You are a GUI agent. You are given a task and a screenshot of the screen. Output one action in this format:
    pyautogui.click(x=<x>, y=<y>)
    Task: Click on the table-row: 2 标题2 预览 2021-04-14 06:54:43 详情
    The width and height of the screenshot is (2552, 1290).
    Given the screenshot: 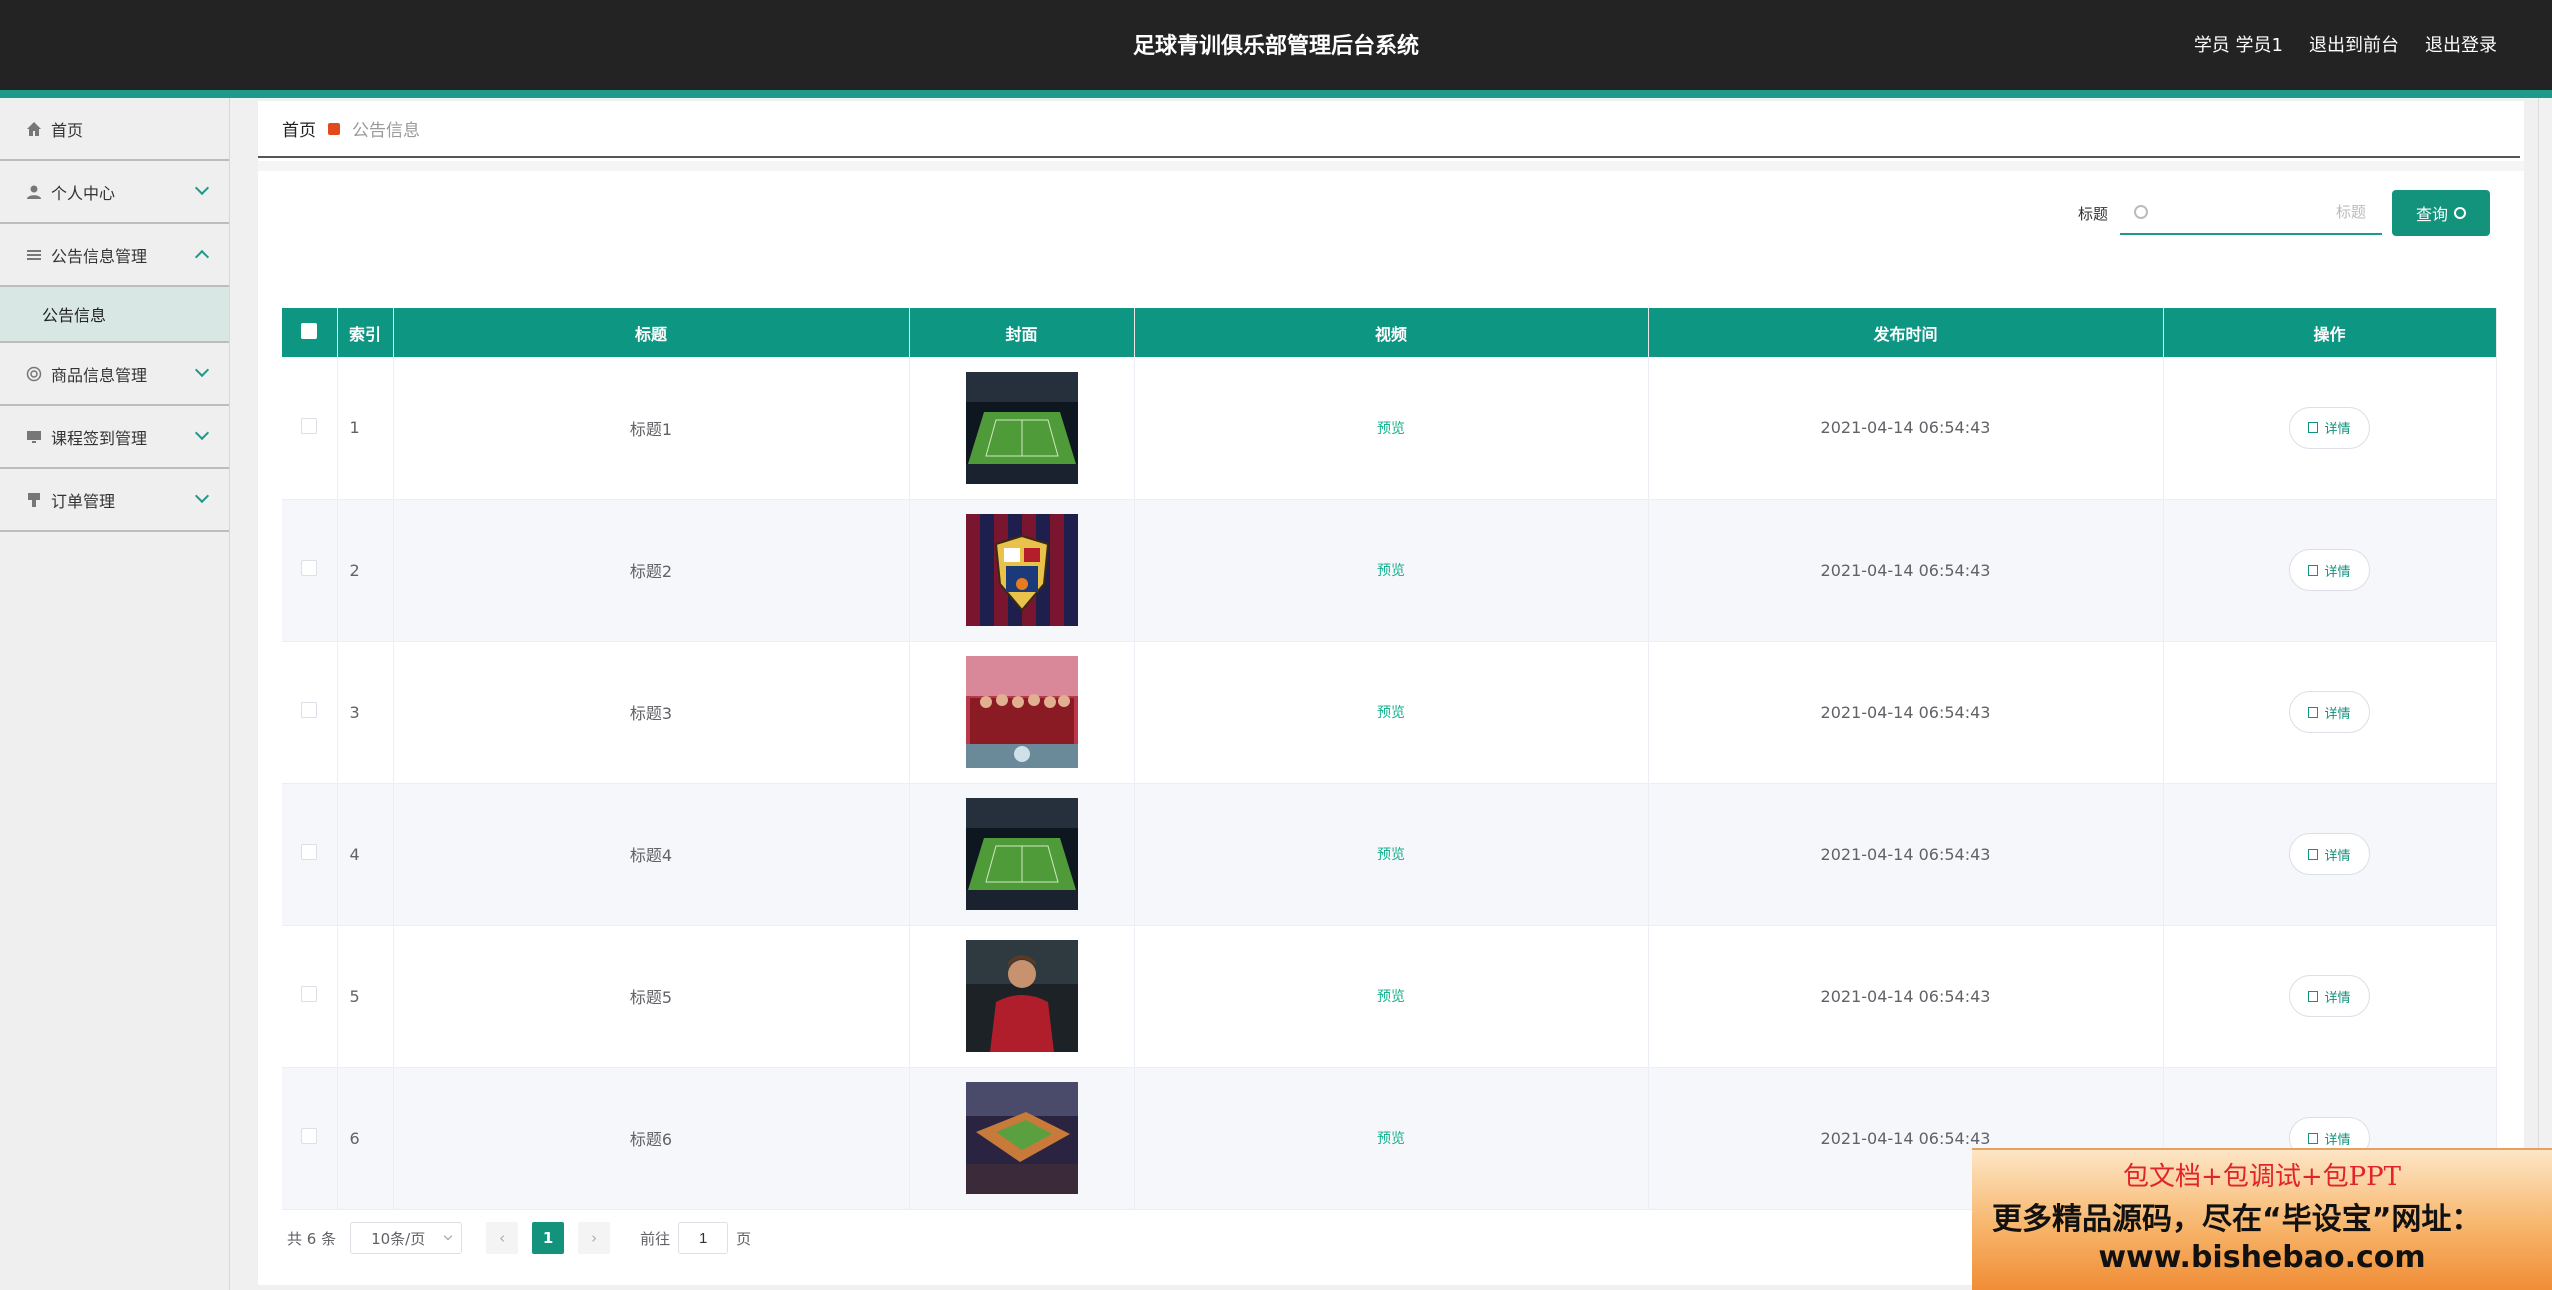 What is the action you would take?
    pyautogui.click(x=1389, y=570)
    